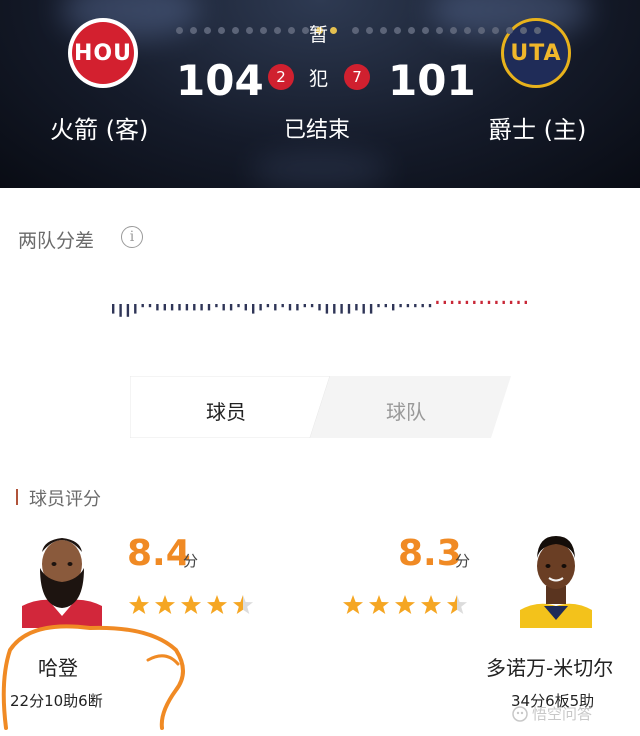 The height and width of the screenshot is (736, 640). I want to click on player-rating-title: 球员评分, so click(65, 499).